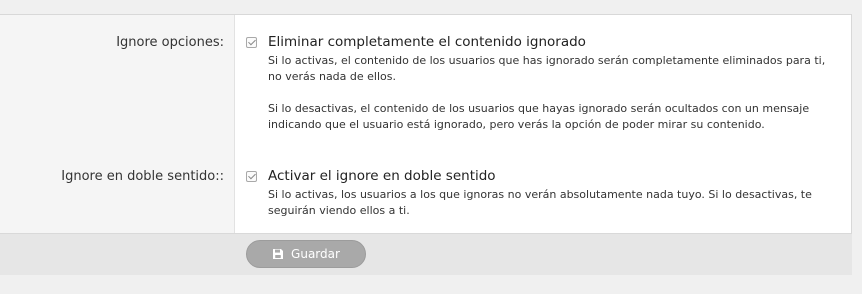  I want to click on save-button: Guardar, so click(306, 254).